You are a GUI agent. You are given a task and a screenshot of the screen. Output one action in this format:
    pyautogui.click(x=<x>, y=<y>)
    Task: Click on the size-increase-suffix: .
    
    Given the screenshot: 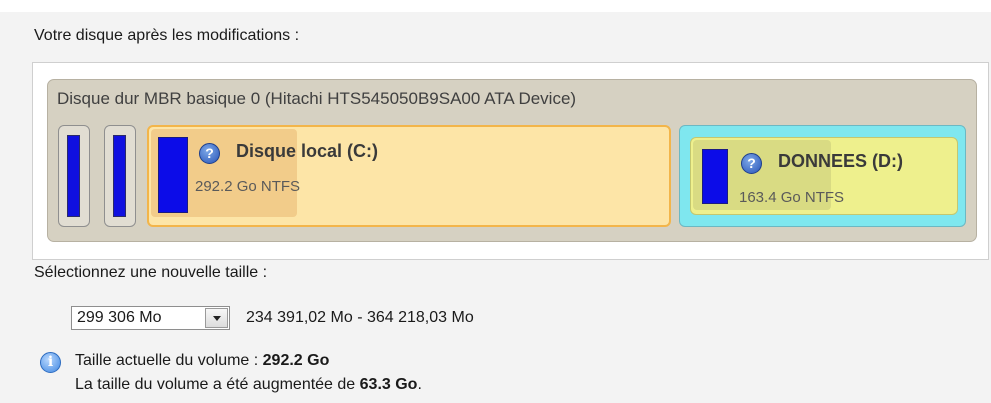 What is the action you would take?
    pyautogui.click(x=419, y=384)
    